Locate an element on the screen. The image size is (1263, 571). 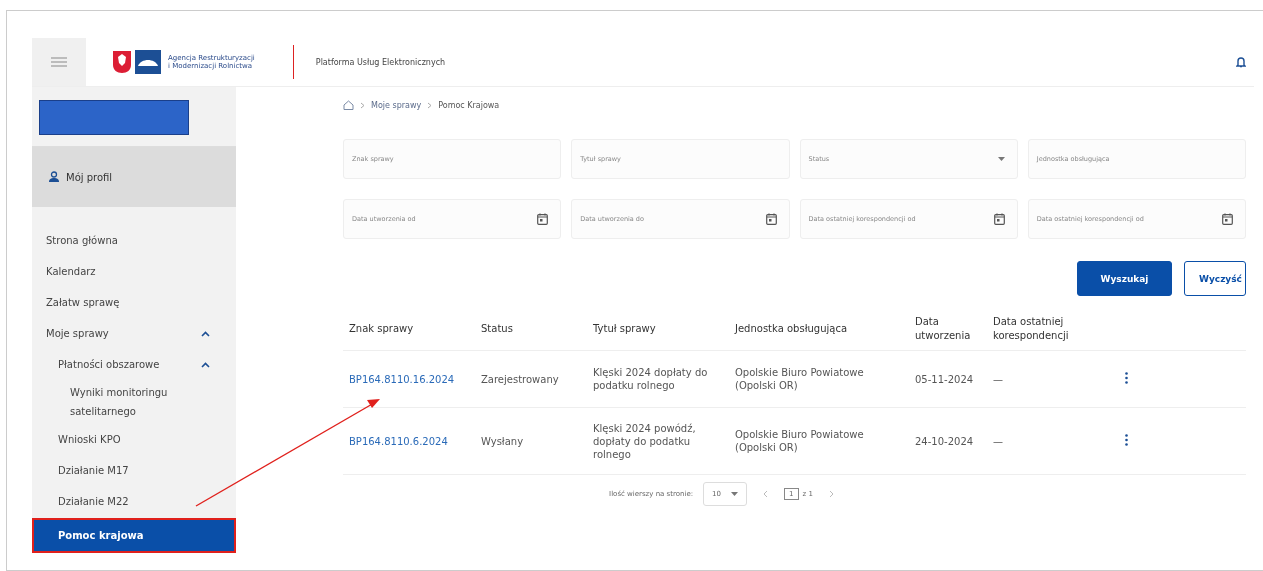
sidebar-item: Kalendarz is located at coordinates (134, 271).